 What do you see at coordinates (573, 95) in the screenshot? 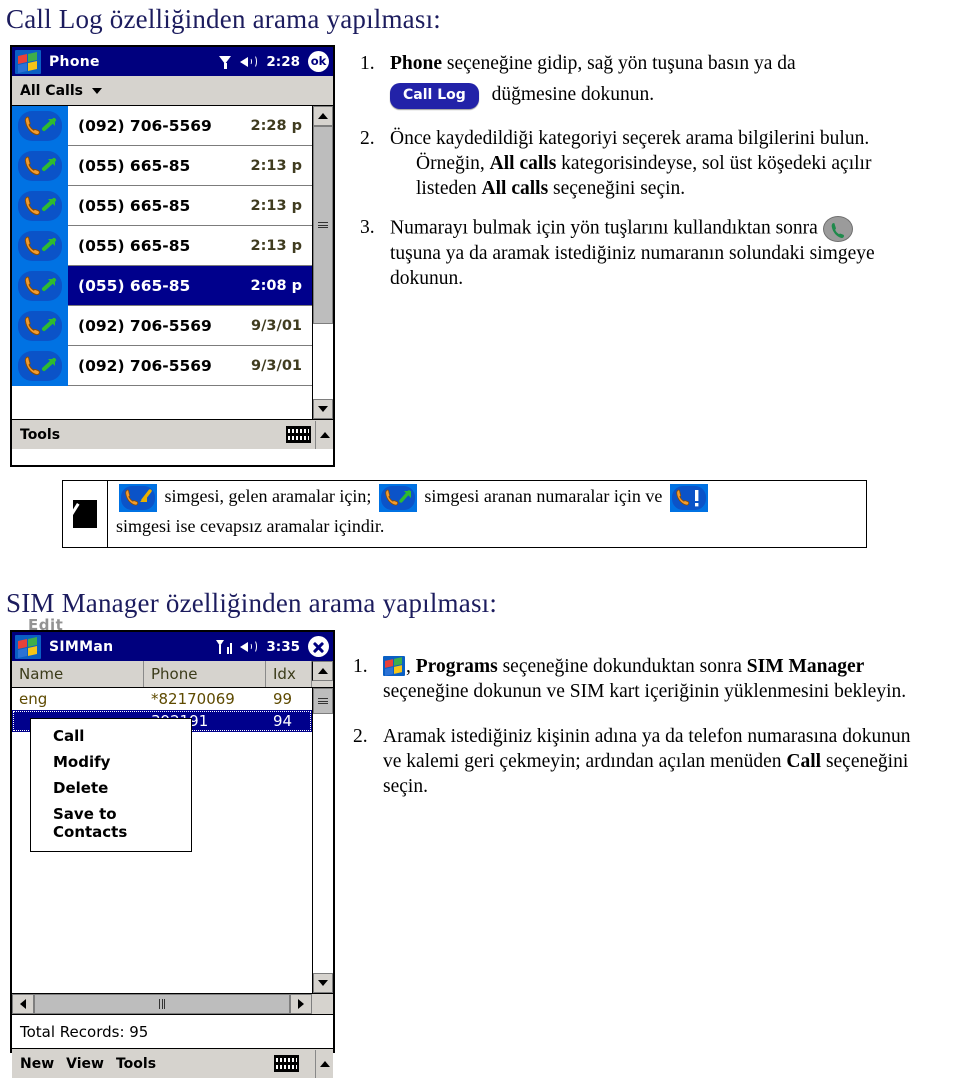
I see `step1-text-b: düğmesine dokunun.` at bounding box center [573, 95].